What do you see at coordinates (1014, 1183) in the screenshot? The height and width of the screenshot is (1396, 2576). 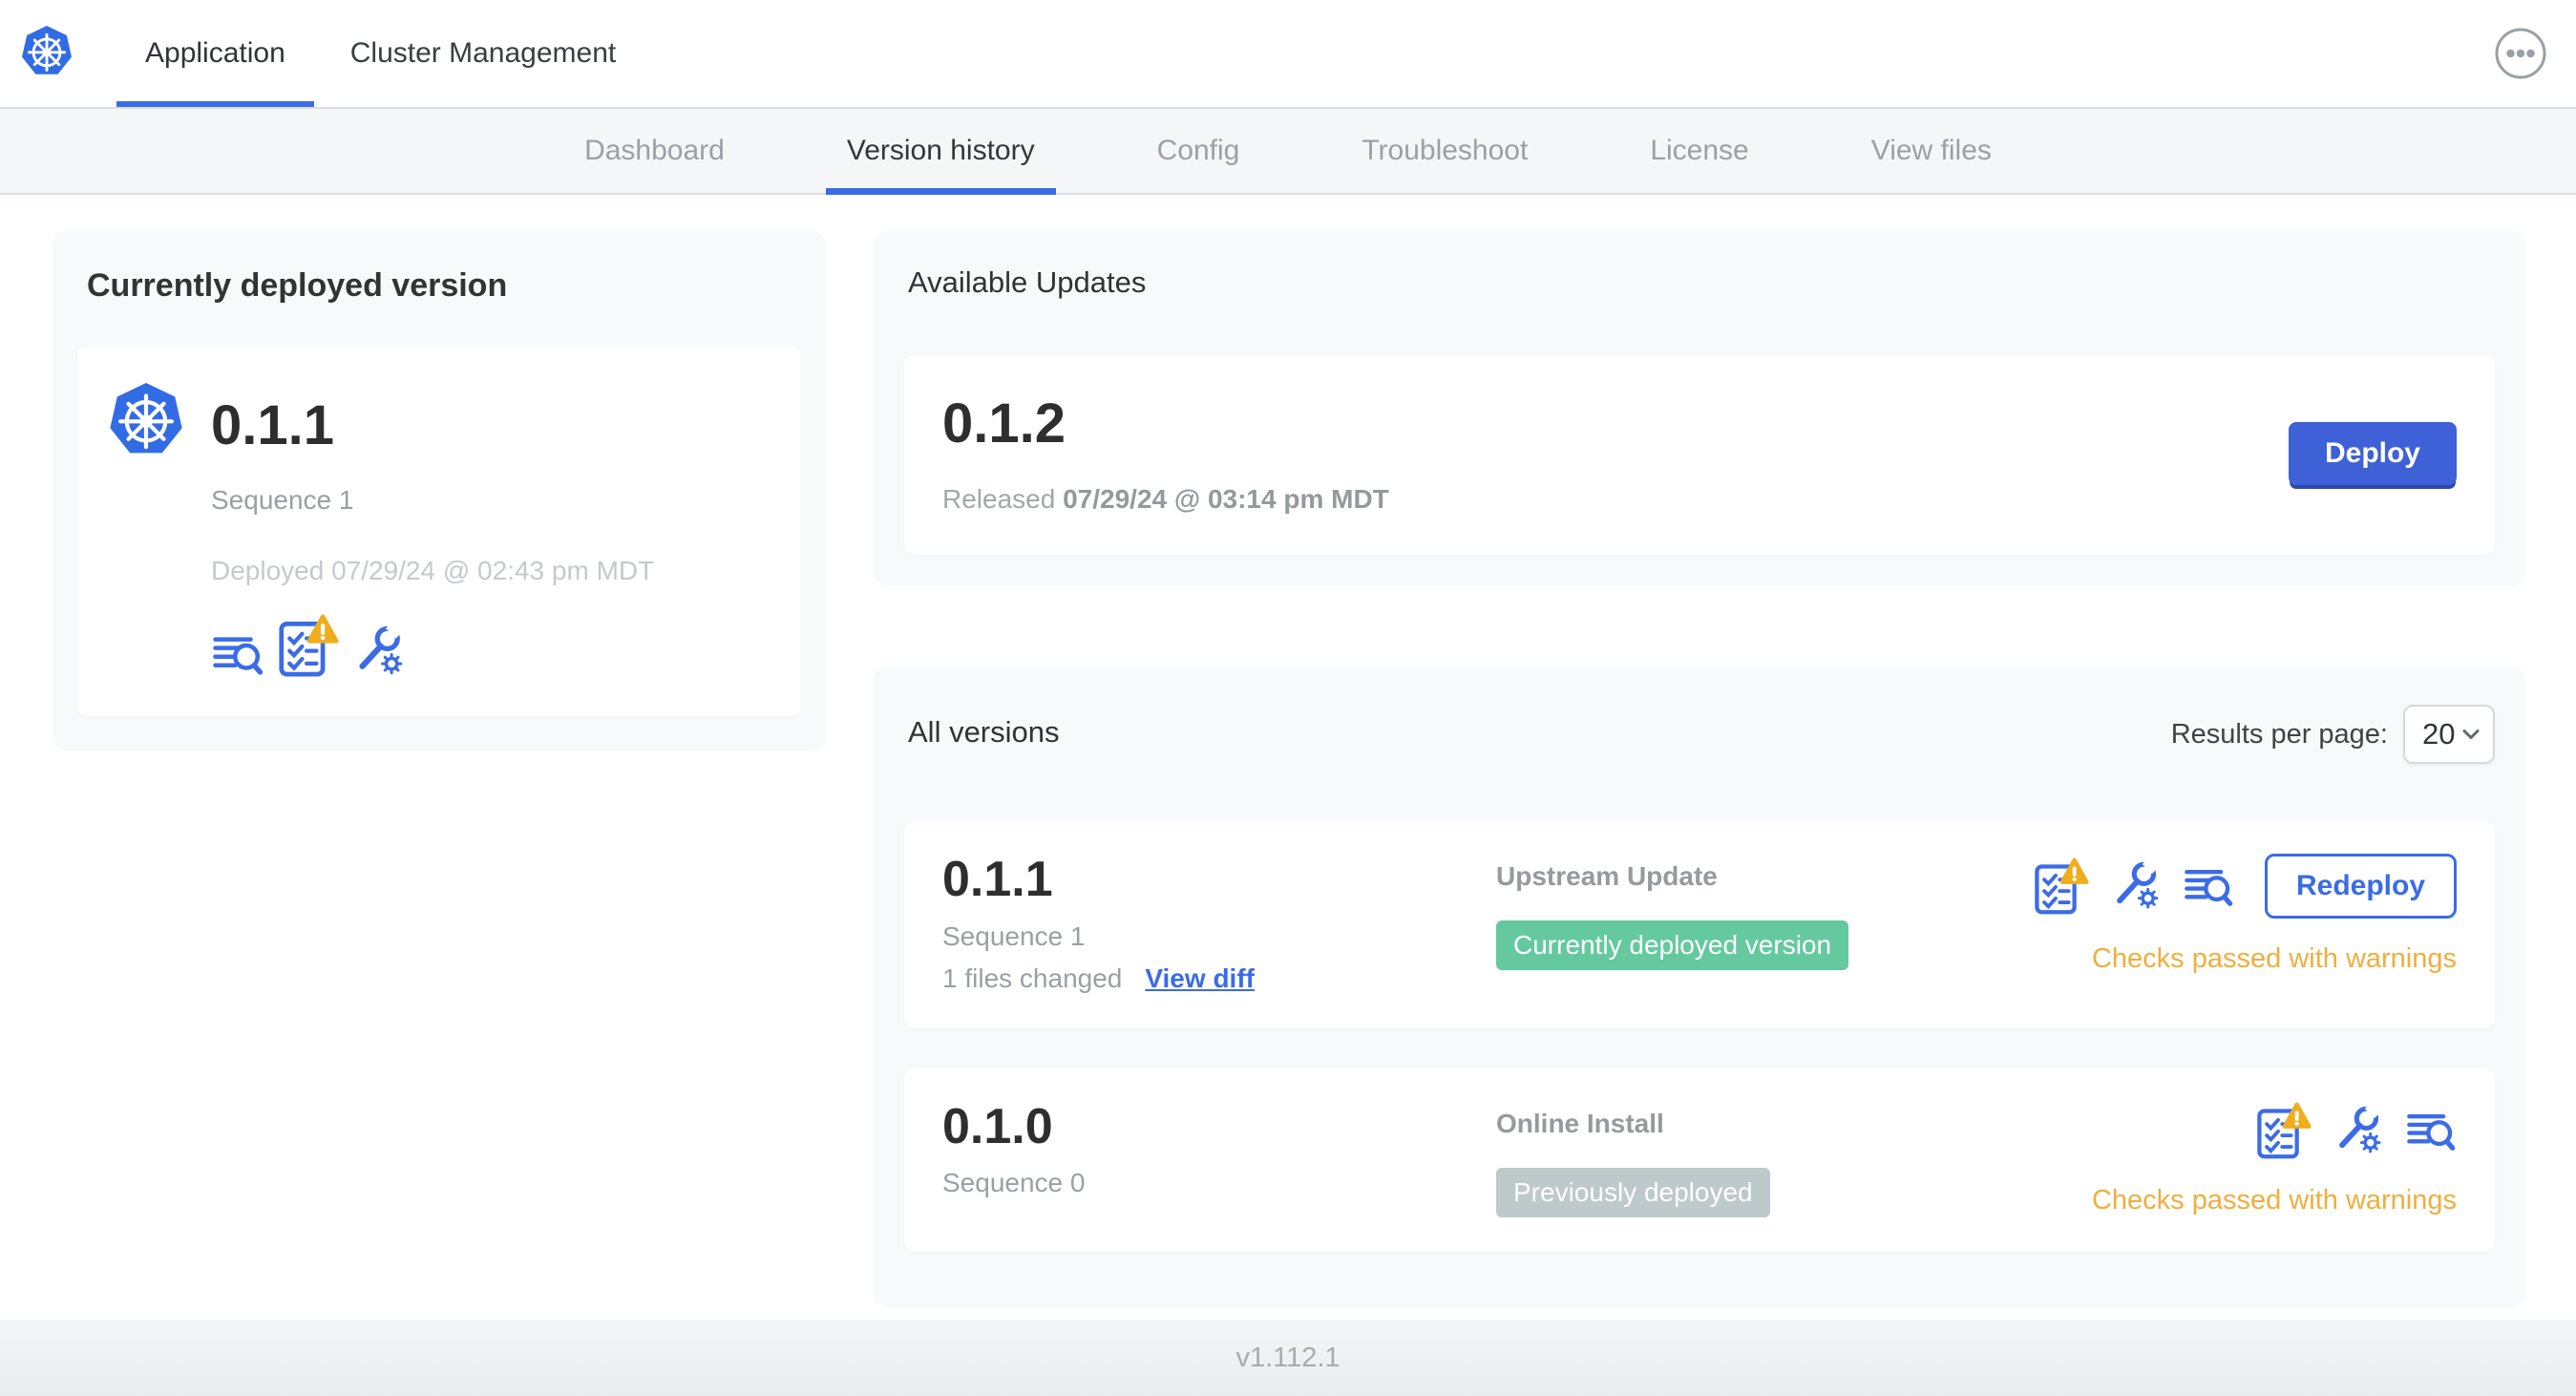 I see `row-sequence: Sequence 0` at bounding box center [1014, 1183].